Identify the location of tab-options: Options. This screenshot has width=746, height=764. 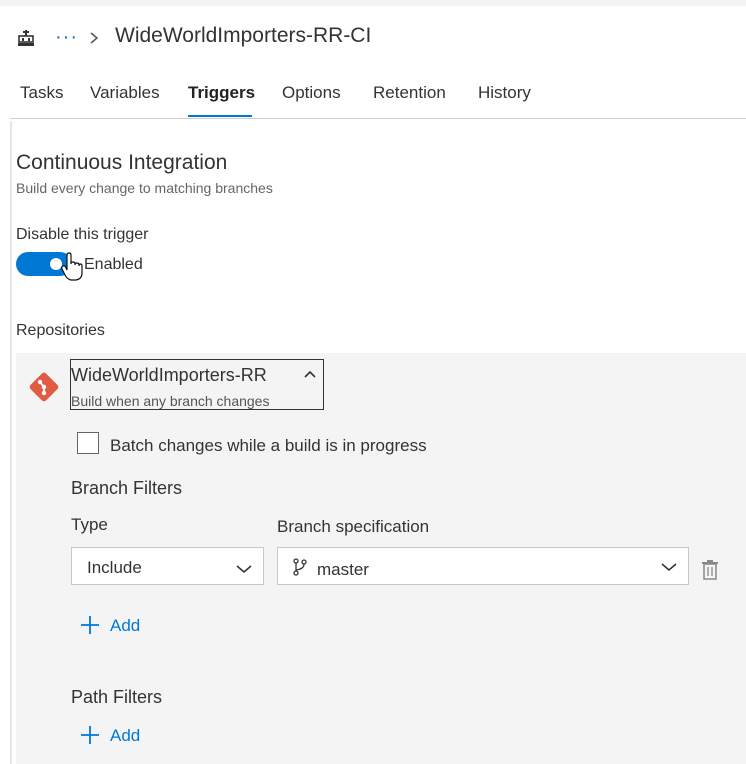
(311, 93).